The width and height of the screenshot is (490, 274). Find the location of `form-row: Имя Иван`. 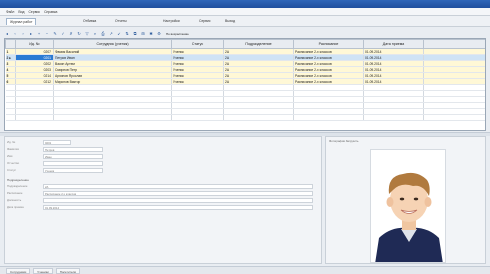

form-row: Имя Иван is located at coordinates (157, 156).